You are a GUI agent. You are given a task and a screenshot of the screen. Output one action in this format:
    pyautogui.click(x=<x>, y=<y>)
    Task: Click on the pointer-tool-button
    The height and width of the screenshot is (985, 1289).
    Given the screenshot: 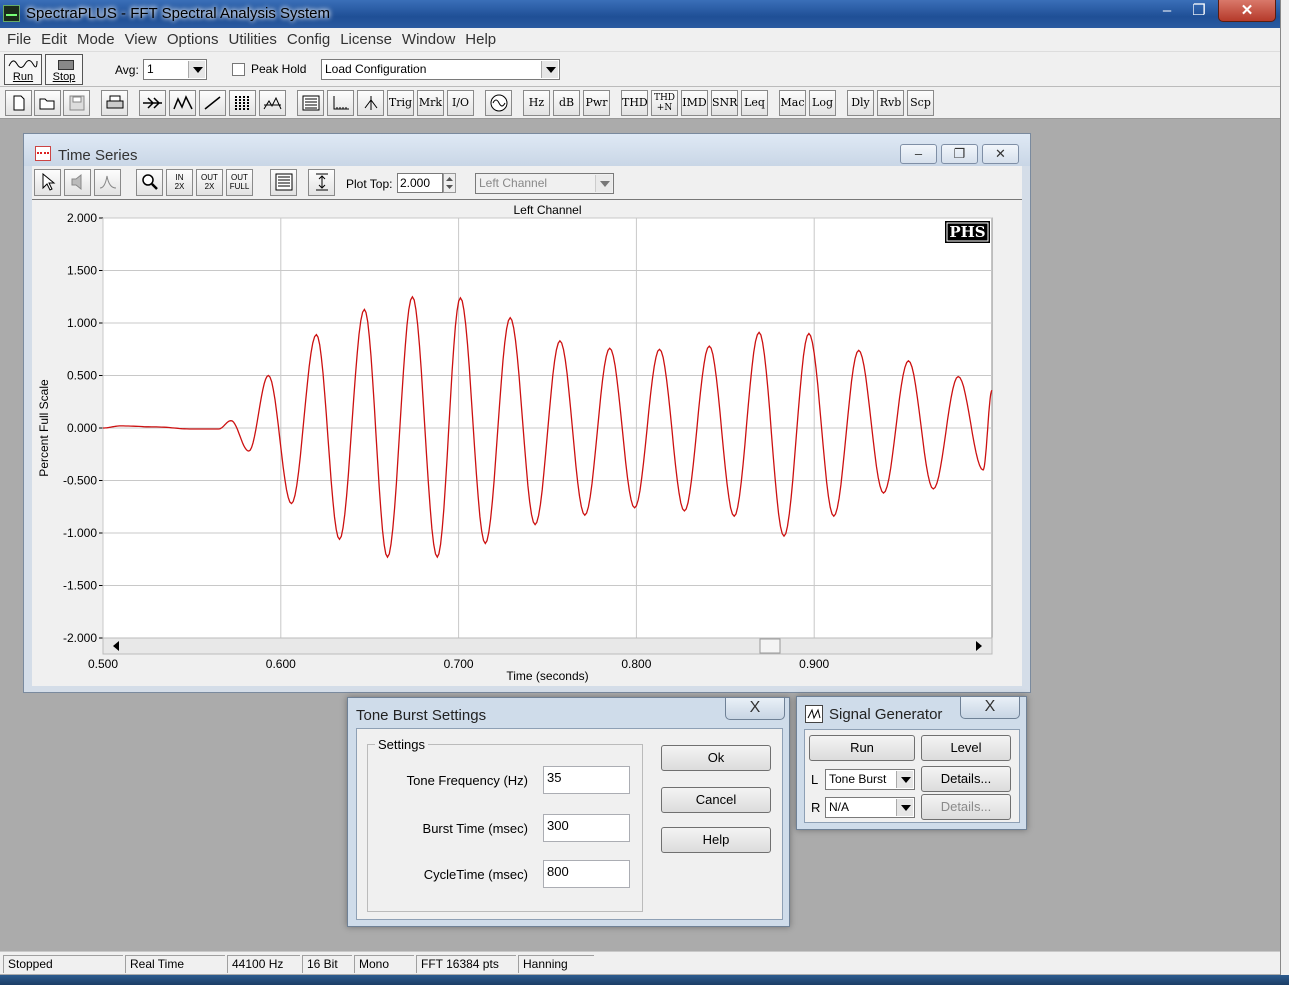 What is the action you would take?
    pyautogui.click(x=47, y=182)
    